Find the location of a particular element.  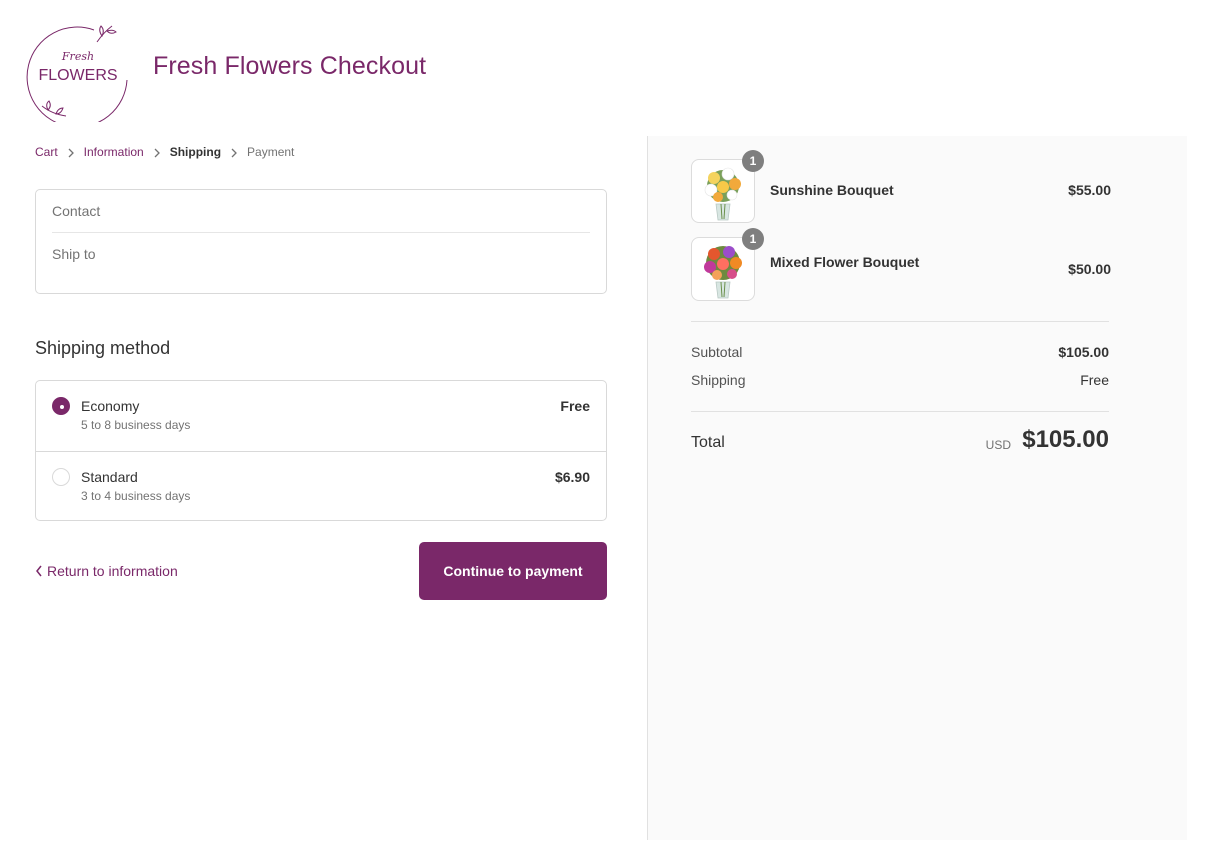

shipping-method-title: Shipping method is located at coordinates (103, 348).